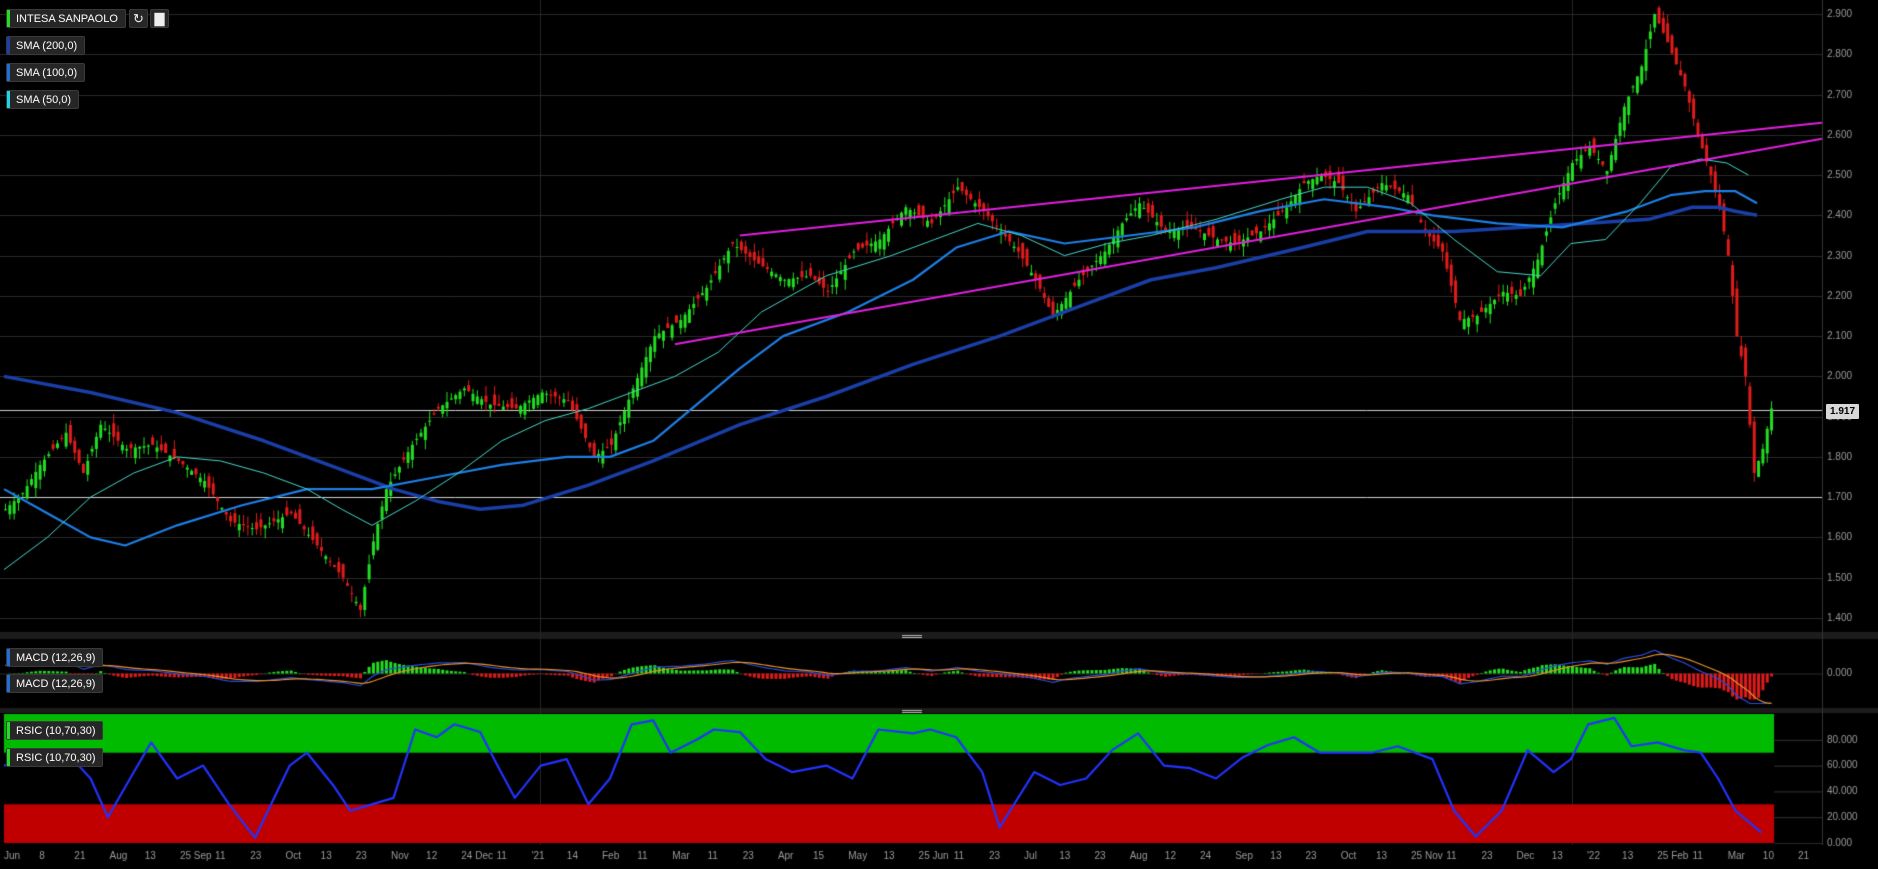 Image resolution: width=1878 pixels, height=869 pixels. I want to click on macd-legend: MACD (12,26,9), so click(55, 657).